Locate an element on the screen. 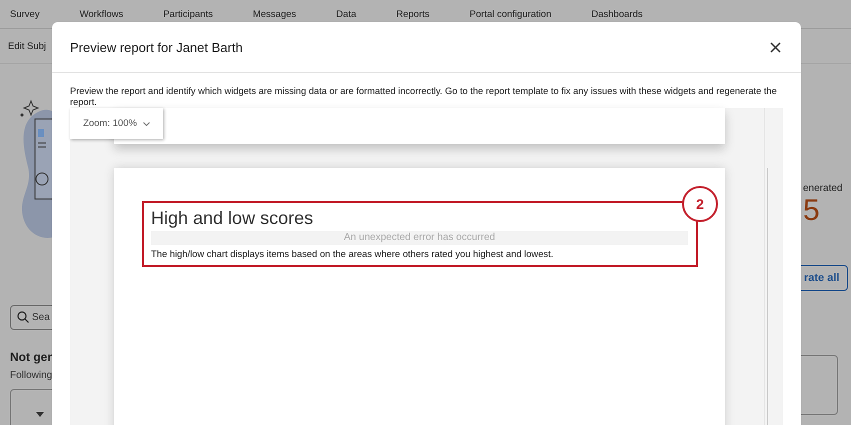 The image size is (851, 425). widget-title: High and low scores is located at coordinates (232, 218).